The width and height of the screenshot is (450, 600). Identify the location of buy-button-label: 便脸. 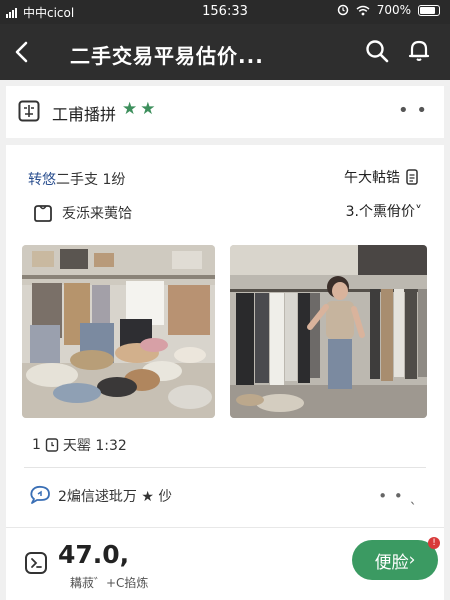
(391, 562).